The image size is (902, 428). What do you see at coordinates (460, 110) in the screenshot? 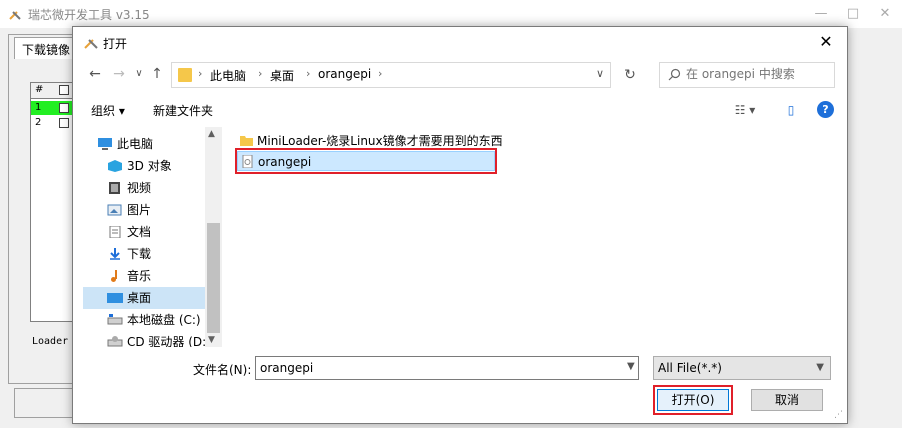
I see `command-bar: 组织 ▾ 新建文件夹 ☷ ▾ ▯ ?` at bounding box center [460, 110].